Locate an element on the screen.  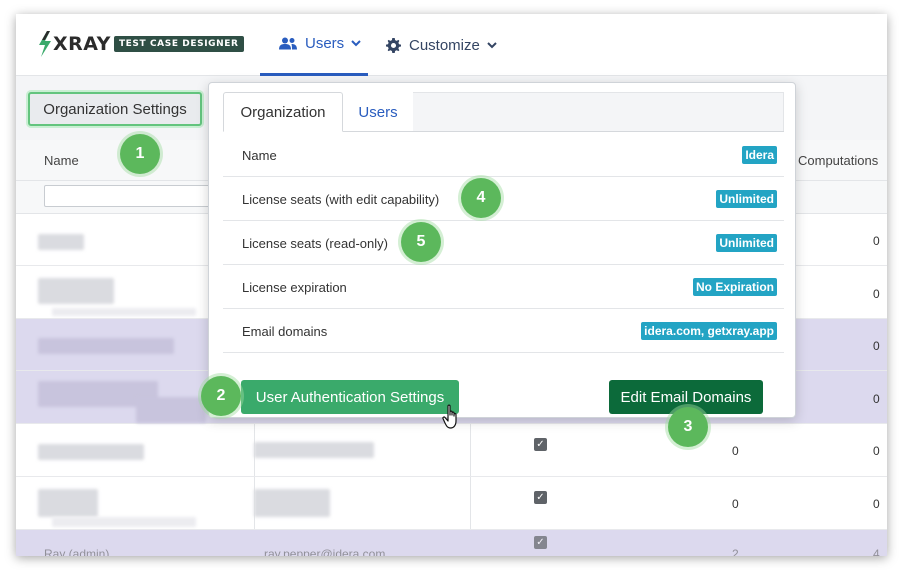
license-seats-edit-label: License seats (with edit capability) is located at coordinates (341, 199).